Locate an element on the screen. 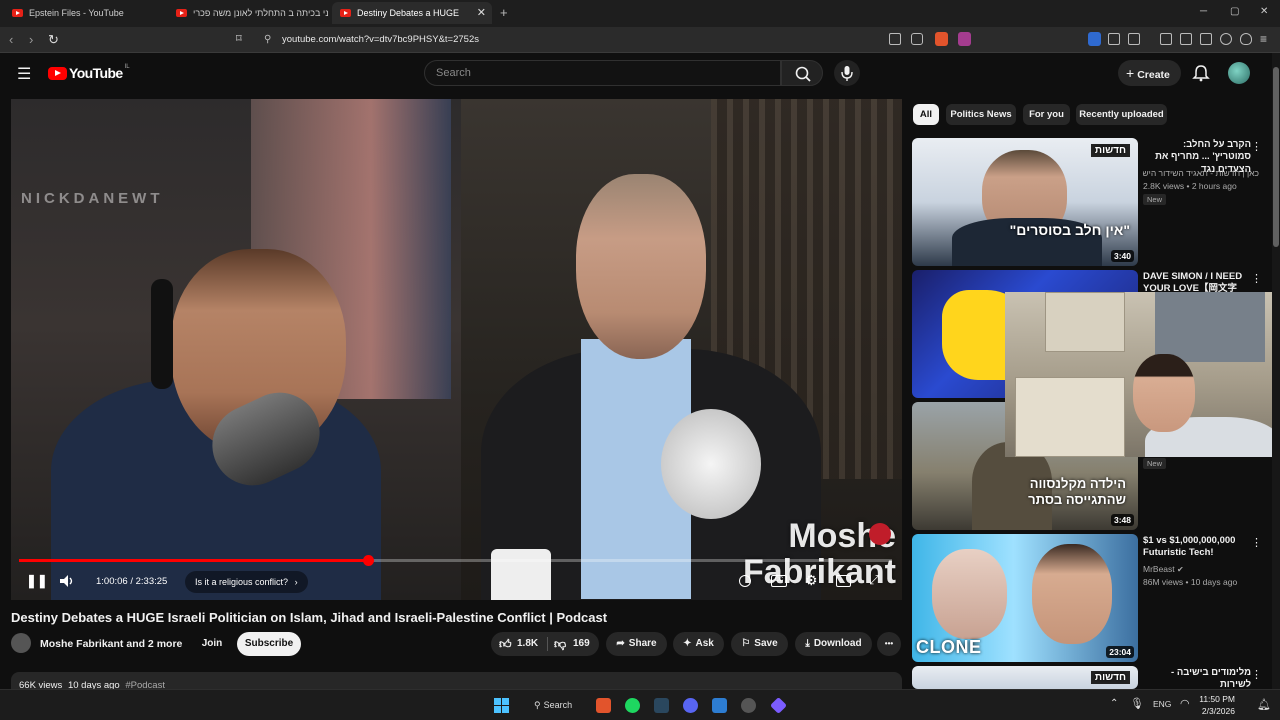 Image resolution: width=1280 pixels, height=720 pixels. chip-for-you: For you is located at coordinates (1046, 114).